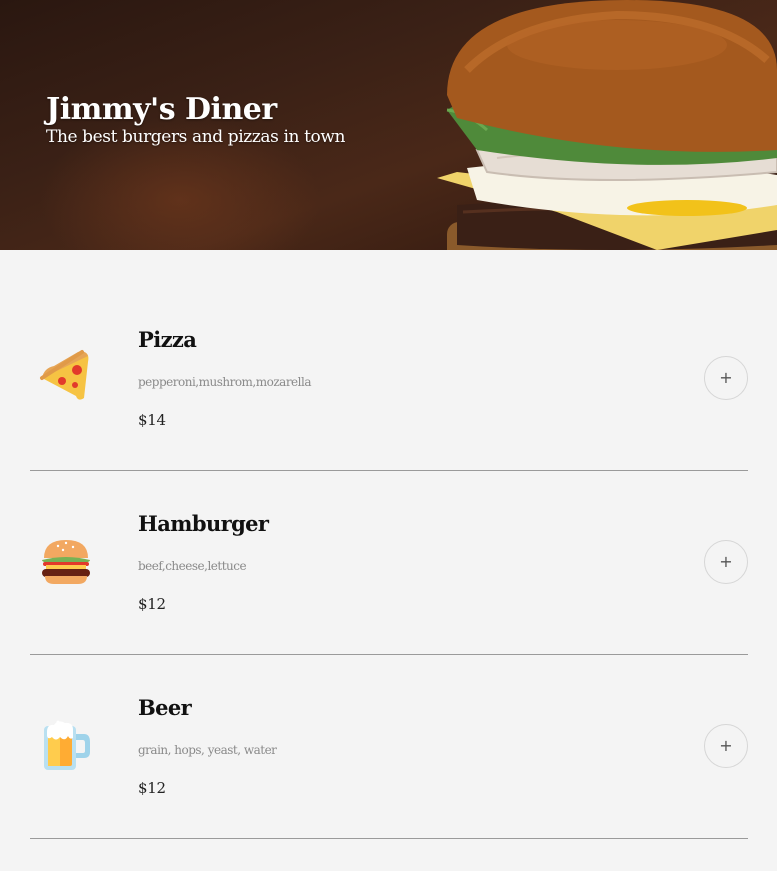 This screenshot has height=871, width=777. What do you see at coordinates (67, 745) in the screenshot?
I see `beer-icon` at bounding box center [67, 745].